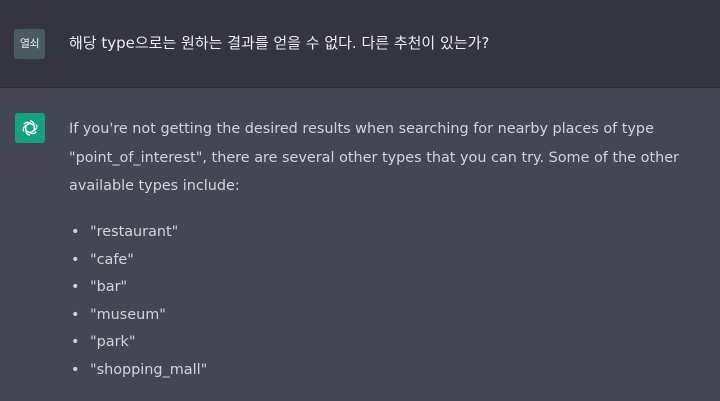 The image size is (720, 401). Describe the element at coordinates (279, 43) in the screenshot. I see `user-message-text: 해당 type으로는 원하는 결과를 얻을 수 없다. 다른 추천이 있는가?` at that location.